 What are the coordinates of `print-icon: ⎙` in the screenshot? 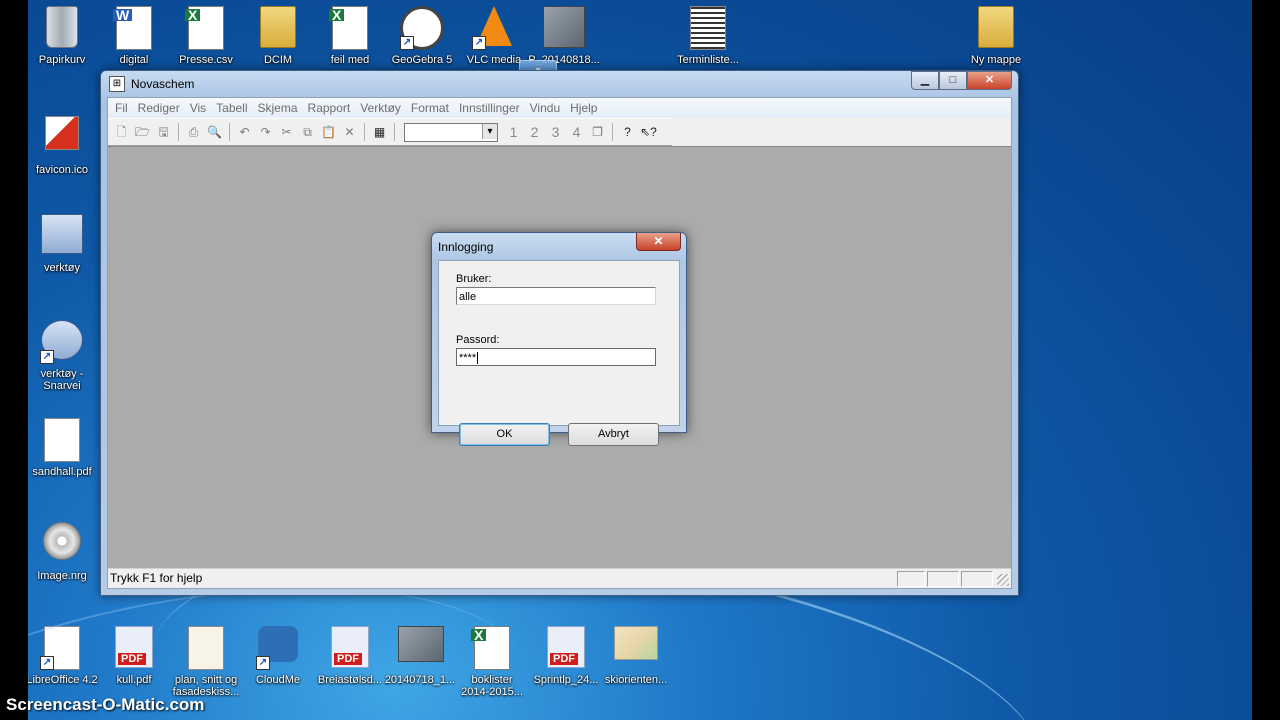 It's located at (193, 132).